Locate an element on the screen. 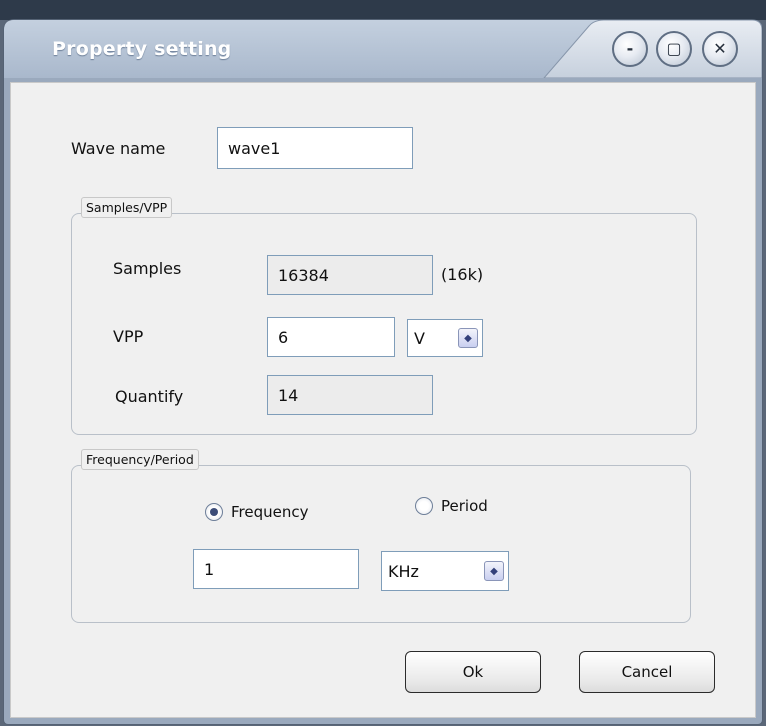 The height and width of the screenshot is (726, 766). window-title: Property setting is located at coordinates (142, 49).